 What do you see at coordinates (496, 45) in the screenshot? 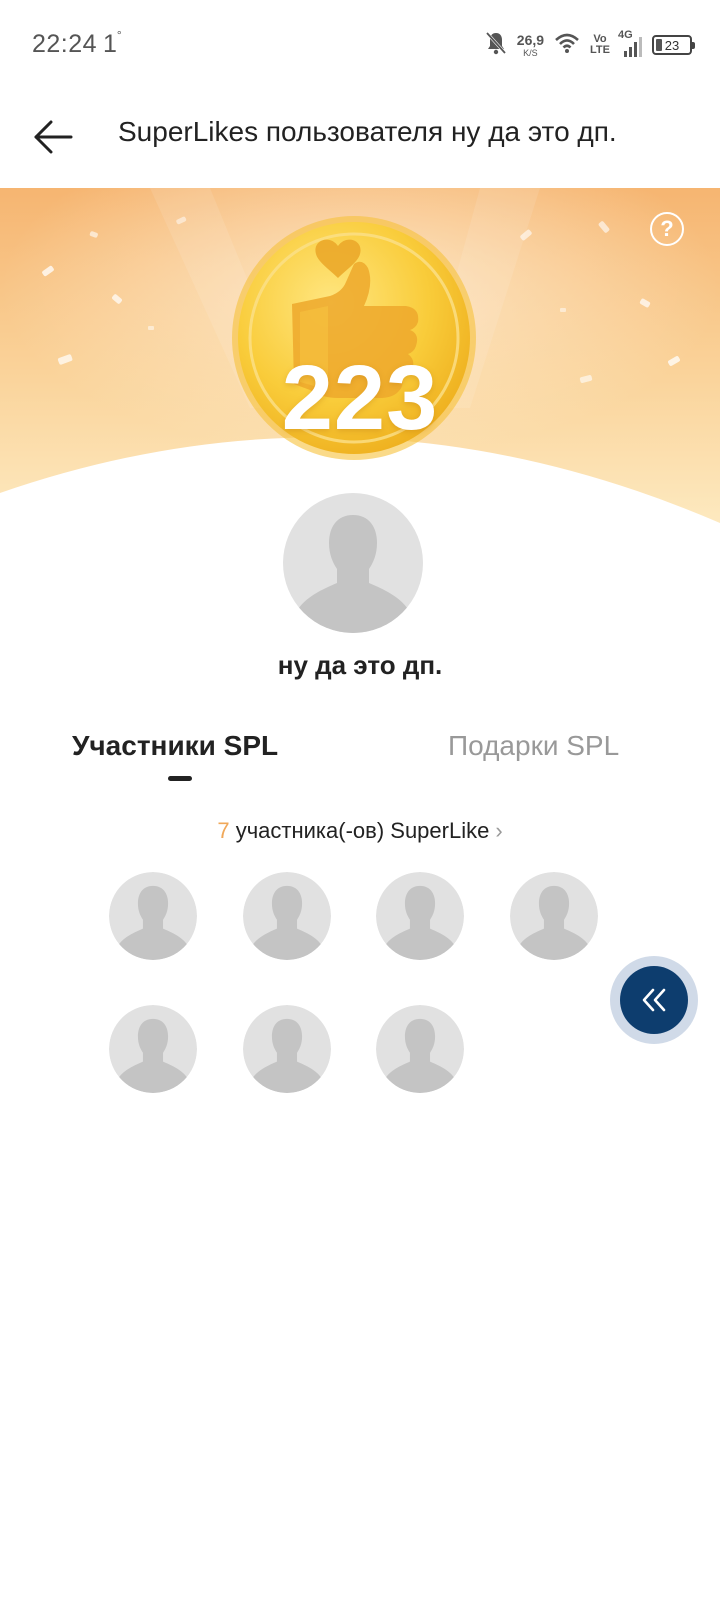
I see `bell-muted-icon` at bounding box center [496, 45].